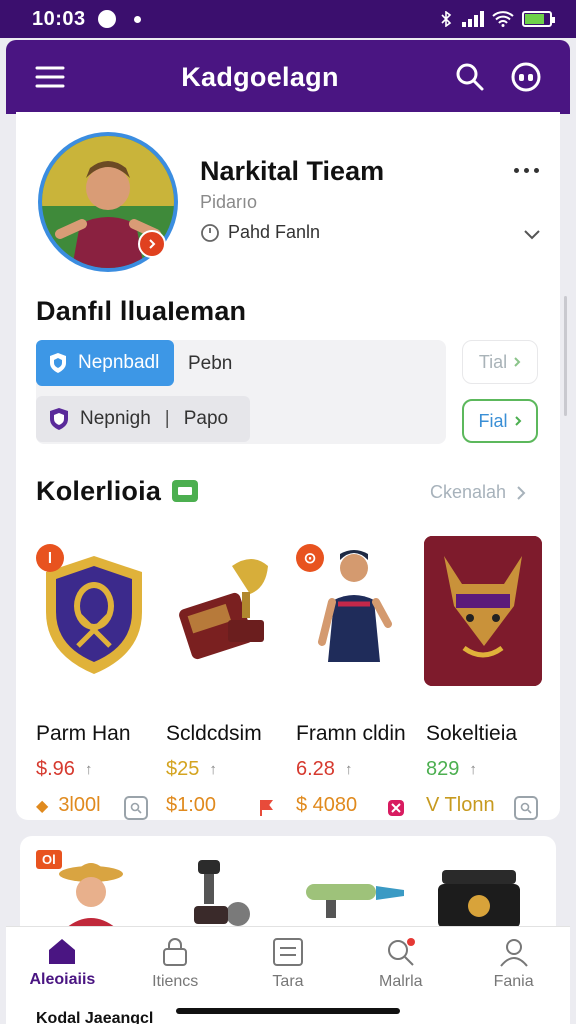 The width and height of the screenshot is (576, 1024). I want to click on hamburger-icon, so click(50, 77).